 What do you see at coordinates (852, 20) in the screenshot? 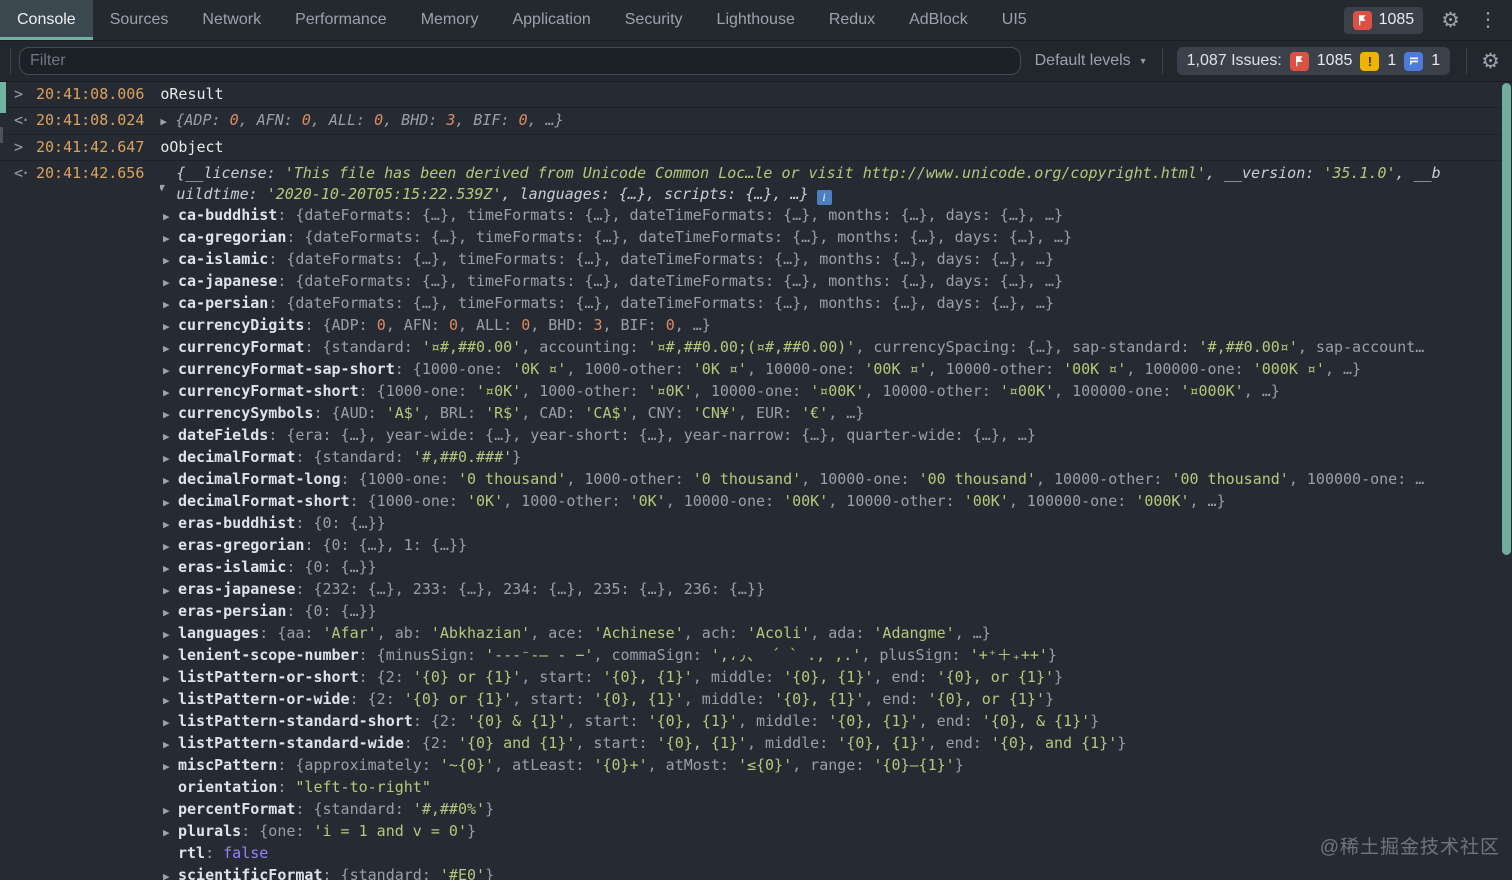
I see `tab-redux: Redux` at bounding box center [852, 20].